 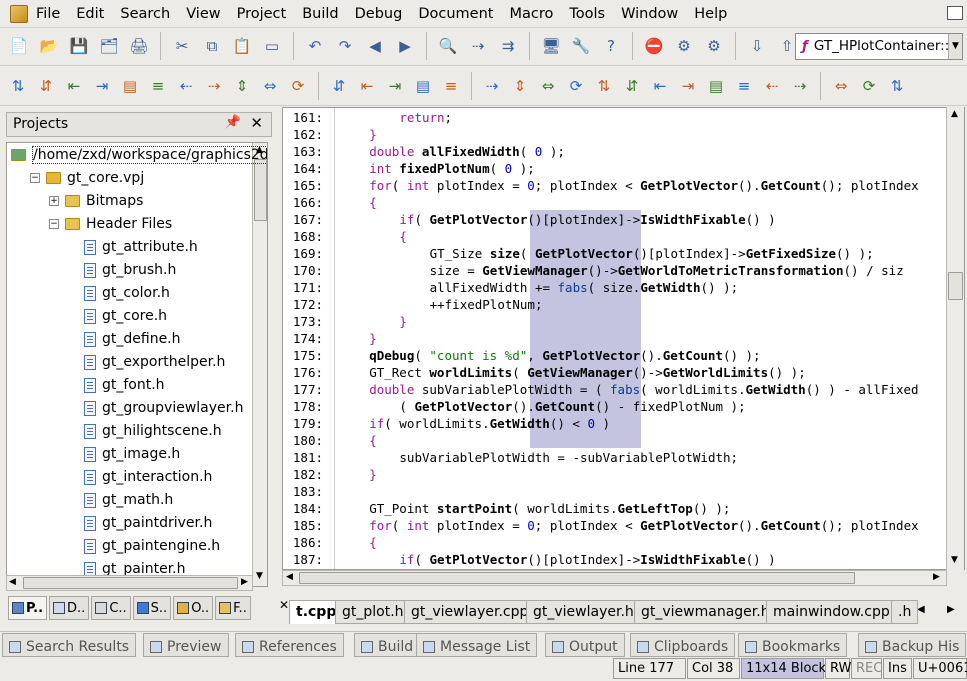 What do you see at coordinates (604, 86) in the screenshot?
I see `push-icon: ⇅` at bounding box center [604, 86].